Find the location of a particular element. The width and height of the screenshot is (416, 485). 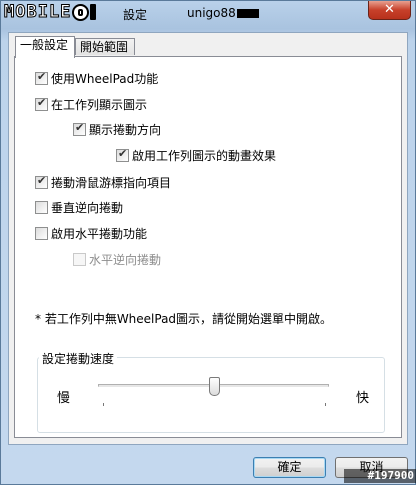

scroll-speed-title: 設定捲動速度 is located at coordinates (78, 358).